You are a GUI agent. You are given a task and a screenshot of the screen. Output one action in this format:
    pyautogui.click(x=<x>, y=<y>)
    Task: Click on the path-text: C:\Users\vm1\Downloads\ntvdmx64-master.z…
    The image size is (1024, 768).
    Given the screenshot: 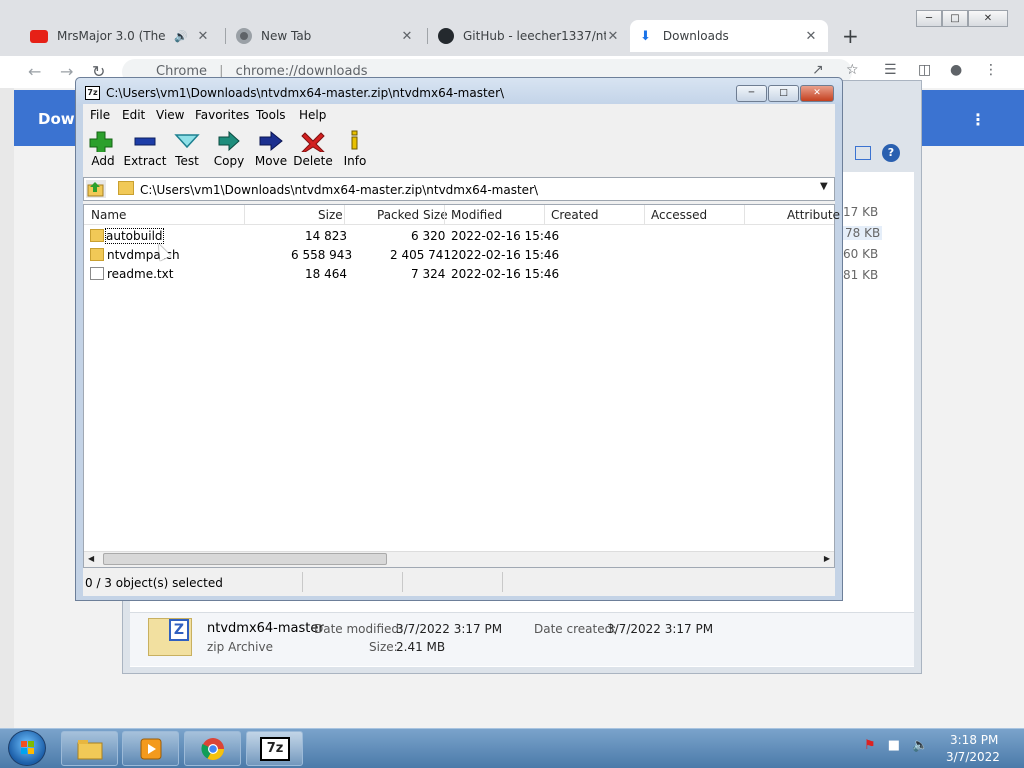 What is the action you would take?
    pyautogui.click(x=339, y=190)
    